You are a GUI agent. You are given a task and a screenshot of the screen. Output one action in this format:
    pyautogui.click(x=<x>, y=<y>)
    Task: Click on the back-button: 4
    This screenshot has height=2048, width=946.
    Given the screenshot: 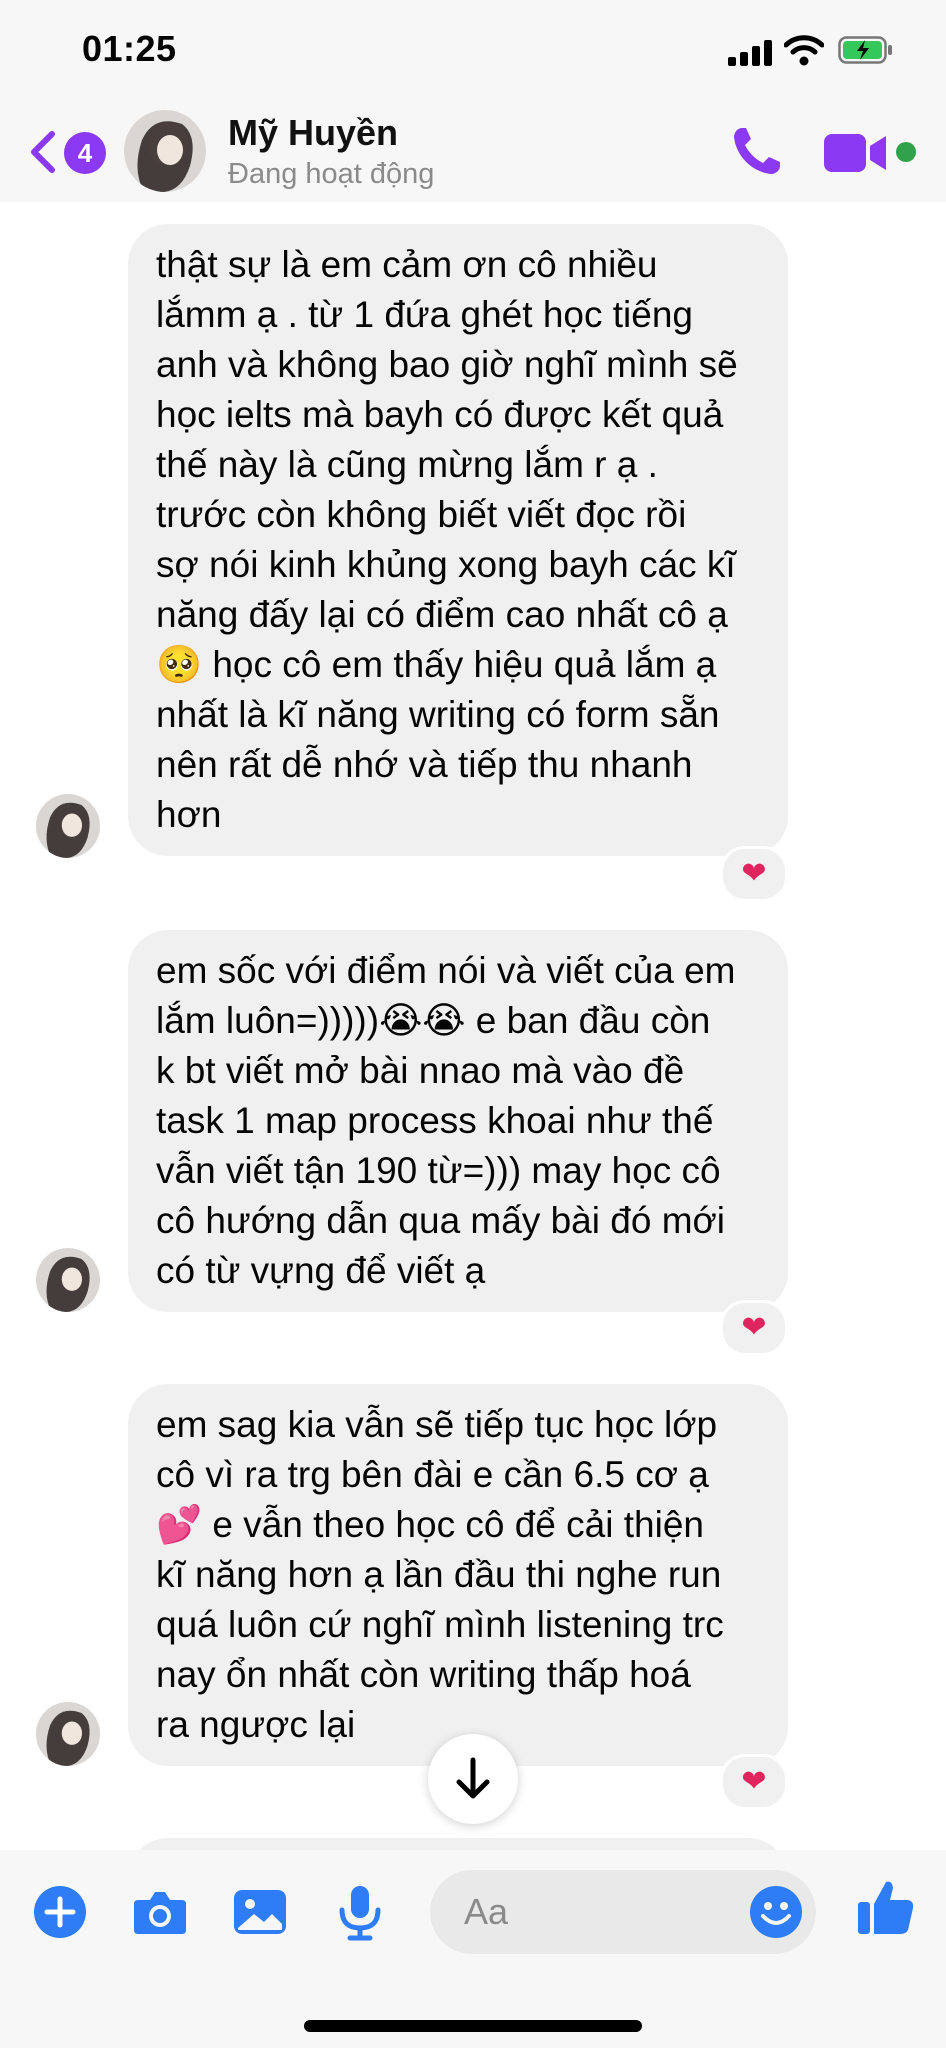 What is the action you would take?
    pyautogui.click(x=68, y=152)
    